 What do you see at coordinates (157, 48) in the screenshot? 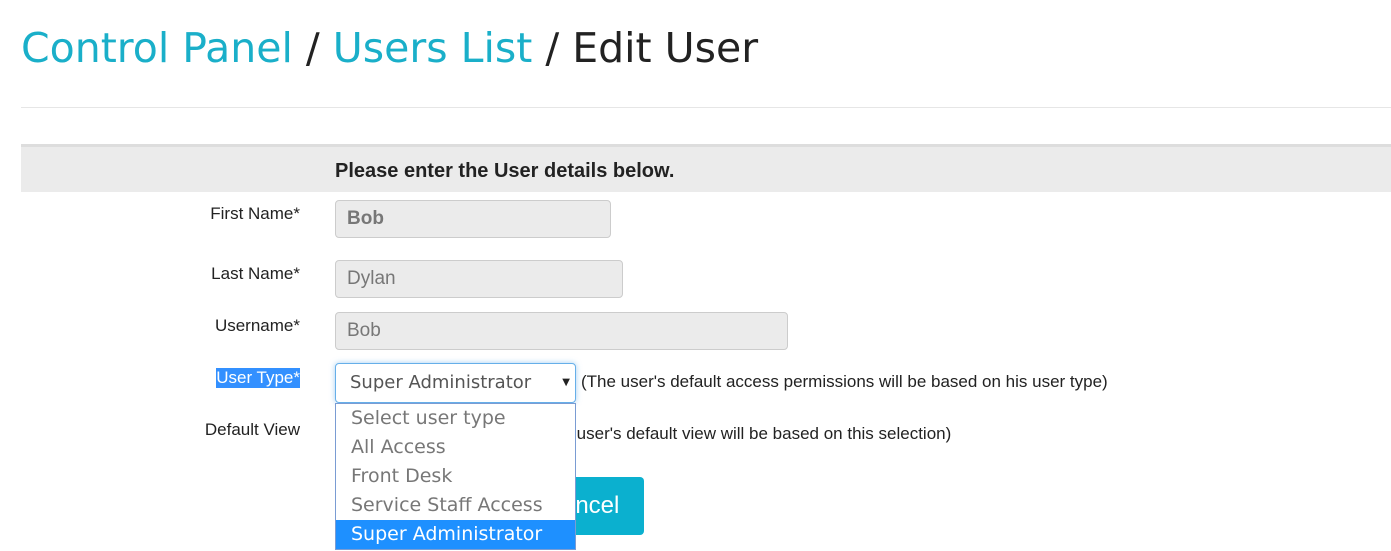
I see `breadcrumb-control-panel: Control Panel` at bounding box center [157, 48].